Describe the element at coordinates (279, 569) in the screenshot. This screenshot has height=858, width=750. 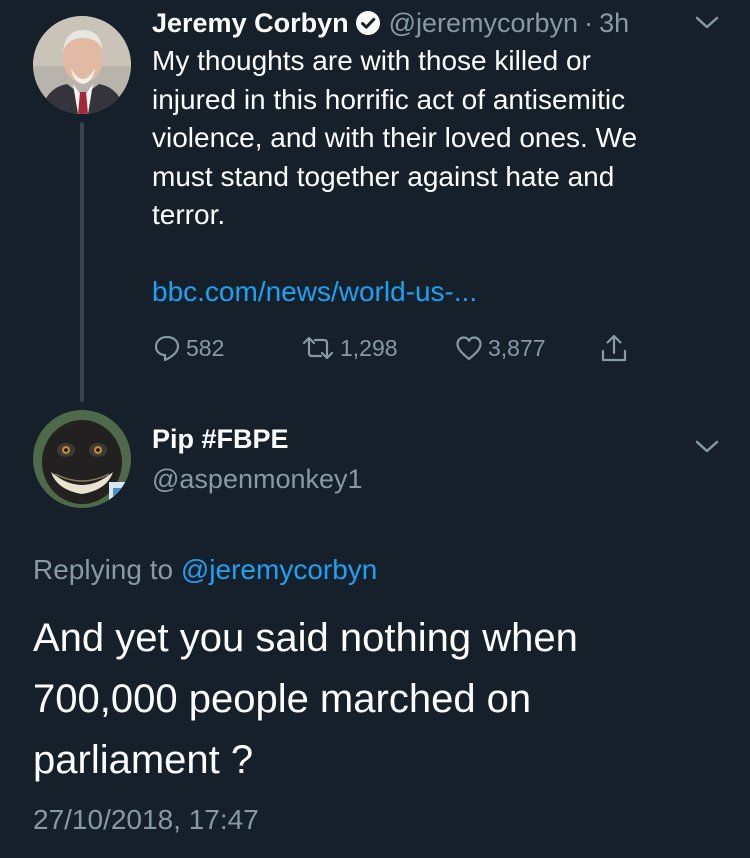
I see `replying-to-mention: @jeremycorbyn` at that location.